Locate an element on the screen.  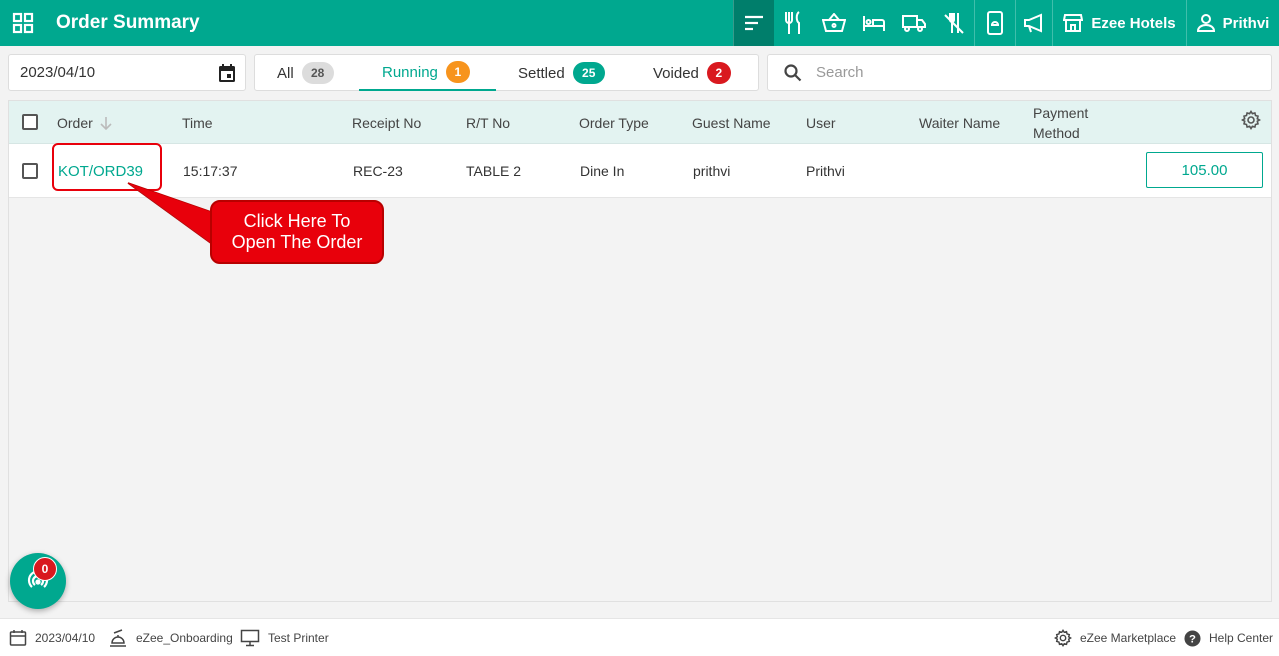
delivery-nav-button is located at coordinates (914, 23).